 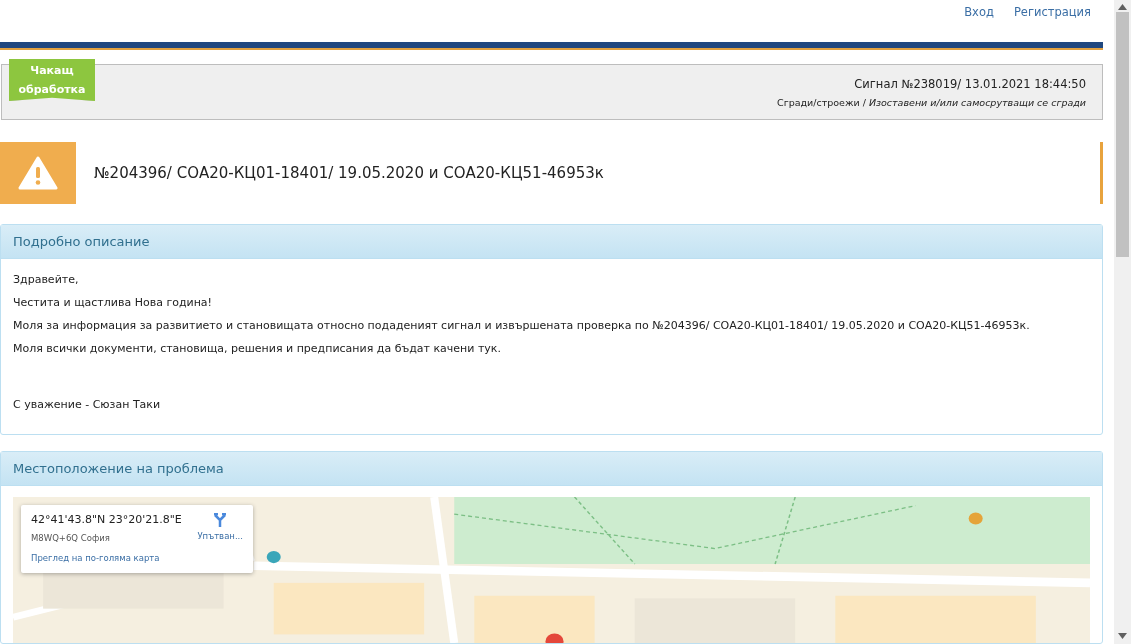 What do you see at coordinates (1122, 134) in the screenshot?
I see `scroll-thumb` at bounding box center [1122, 134].